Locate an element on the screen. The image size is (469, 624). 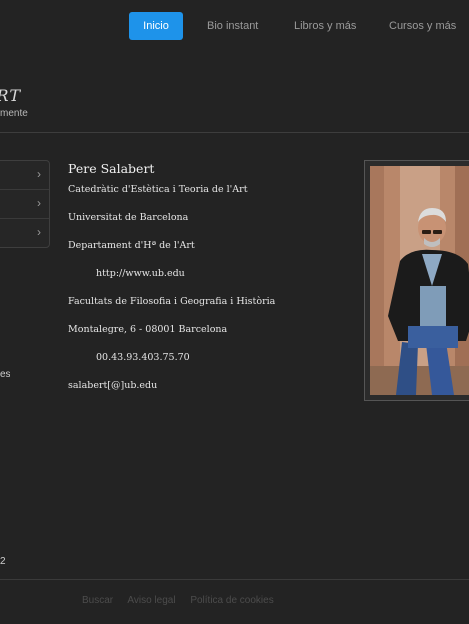
profile-address: Montalegre, 6 - 08001 Barcelona is located at coordinates (148, 329).